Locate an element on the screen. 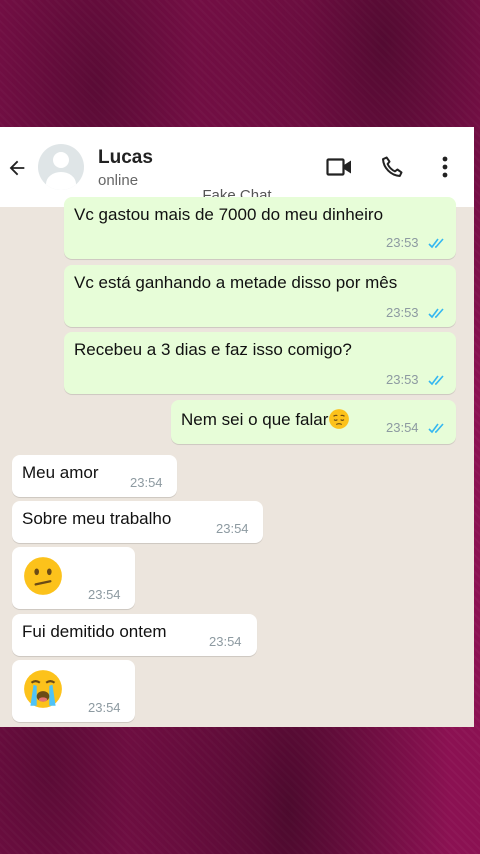  message-text: Sobre meu trabalho is located at coordinates (97, 518).